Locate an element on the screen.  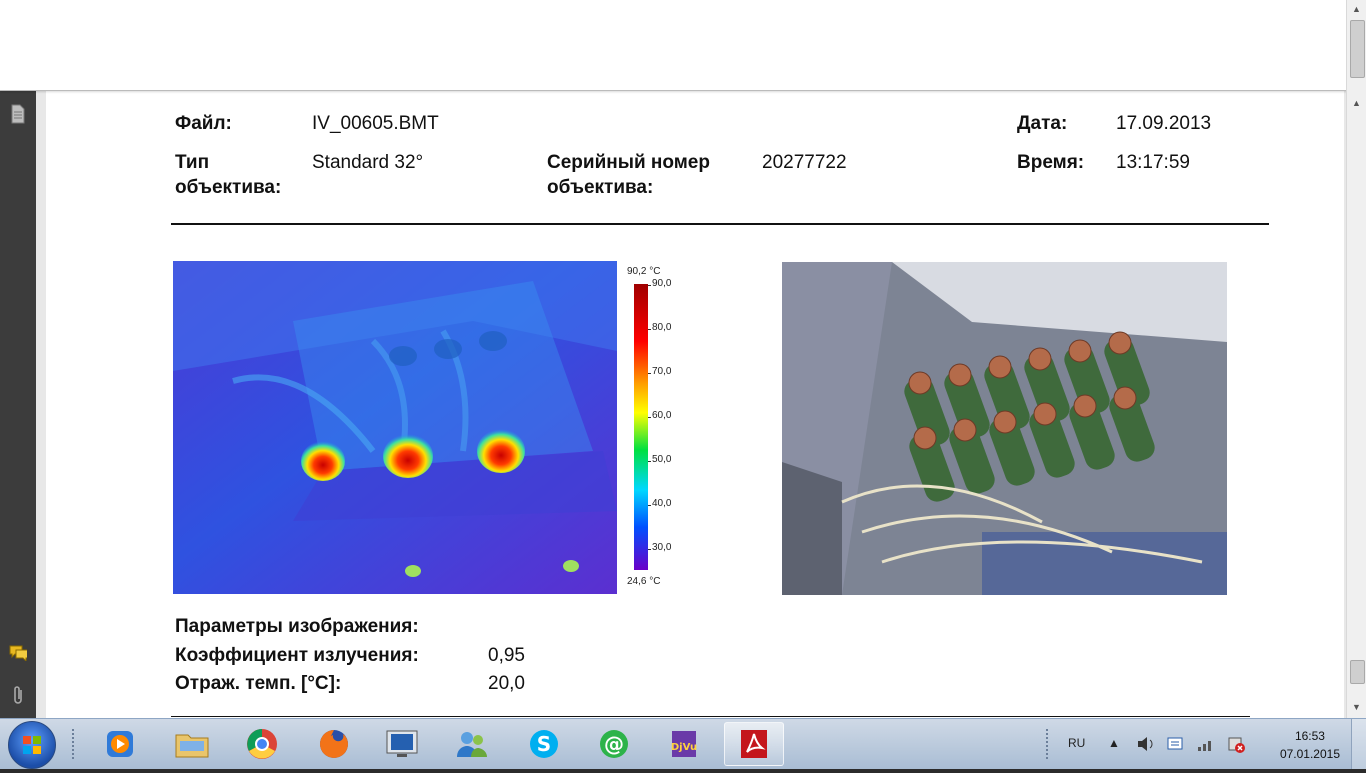
chrome-button is located at coordinates (262, 744).